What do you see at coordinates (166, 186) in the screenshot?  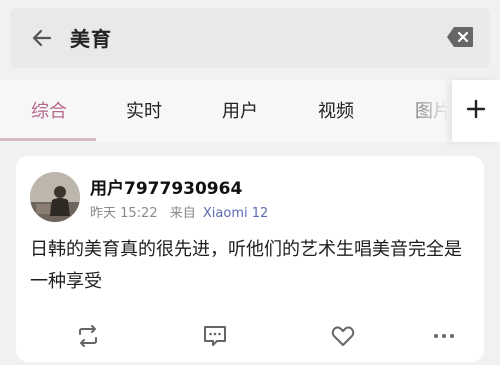 I see `post-username: 用户7977930964` at bounding box center [166, 186].